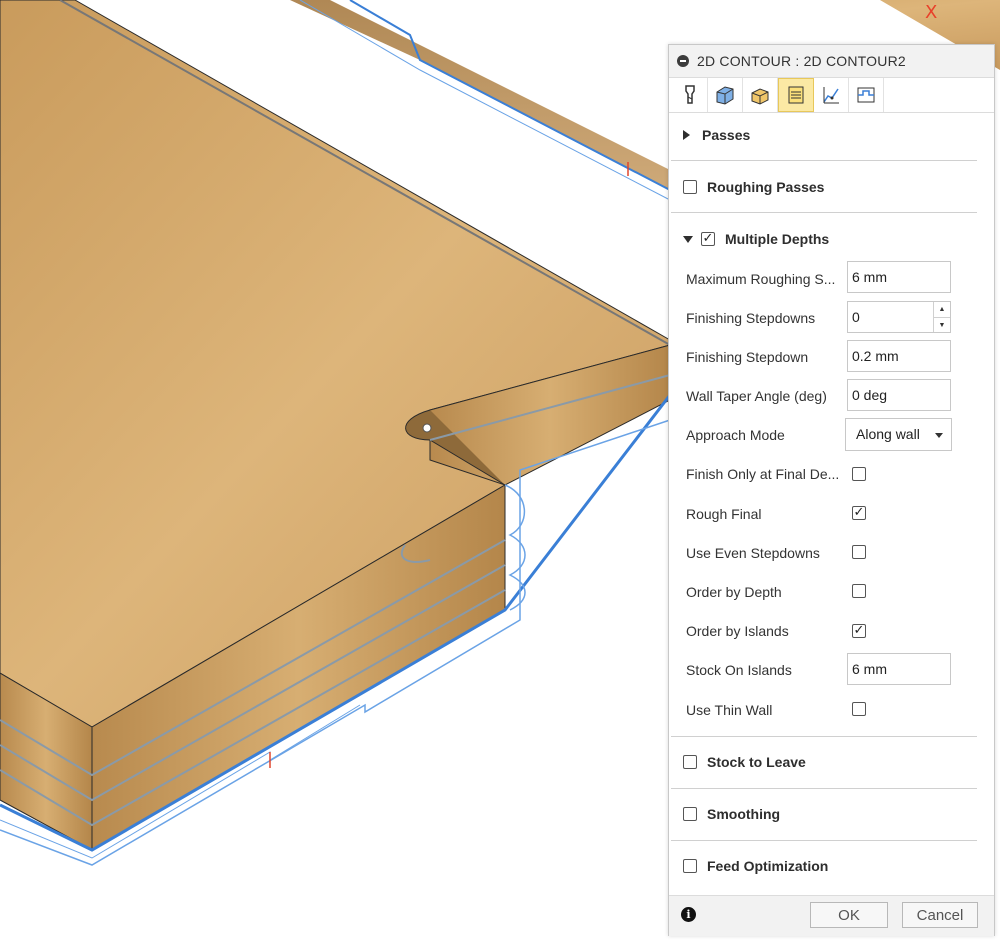 The height and width of the screenshot is (944, 1000). Describe the element at coordinates (859, 709) in the screenshot. I see `use-thin-wall-checkbox` at that location.